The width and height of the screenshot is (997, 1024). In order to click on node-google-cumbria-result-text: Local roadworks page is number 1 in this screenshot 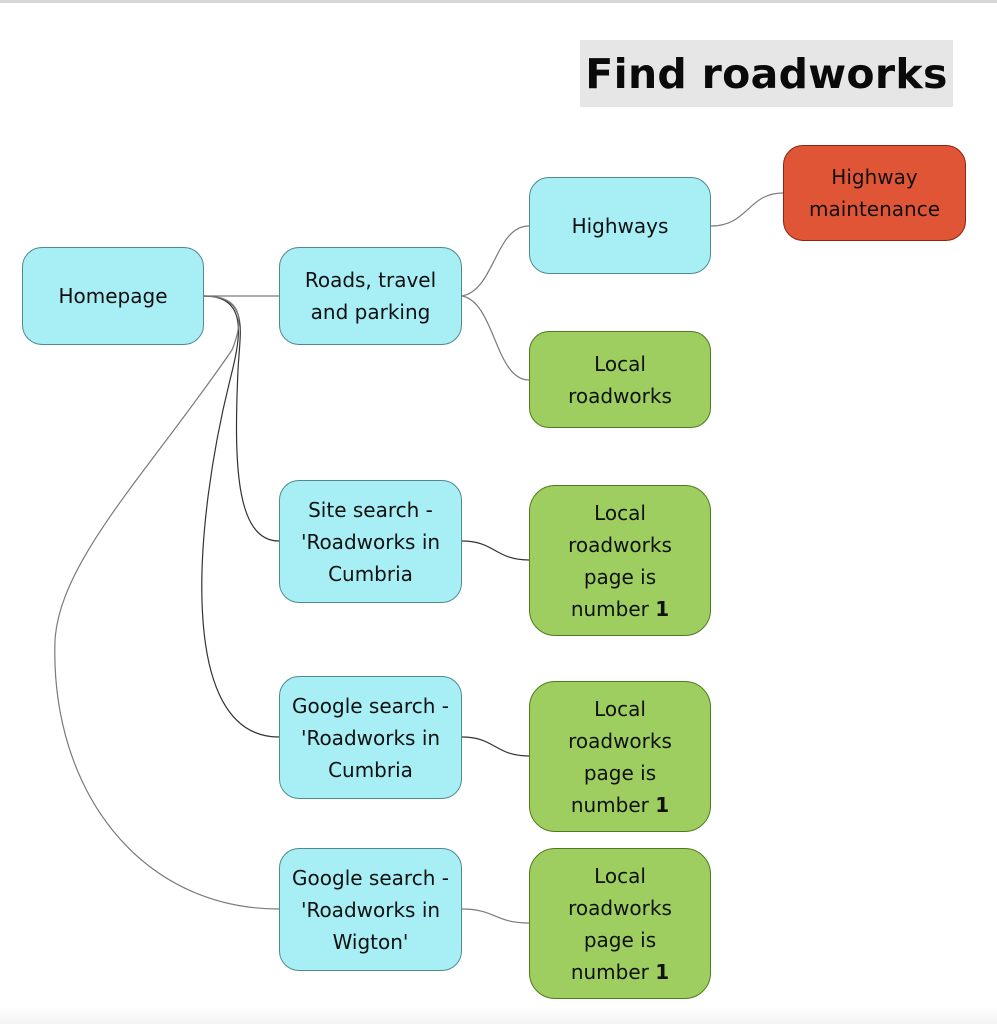, I will do `click(620, 757)`.